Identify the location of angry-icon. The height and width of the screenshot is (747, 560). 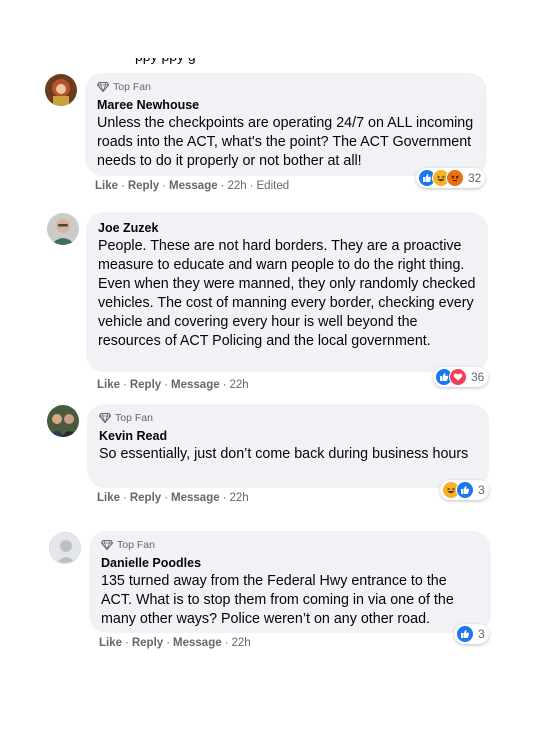
(455, 178).